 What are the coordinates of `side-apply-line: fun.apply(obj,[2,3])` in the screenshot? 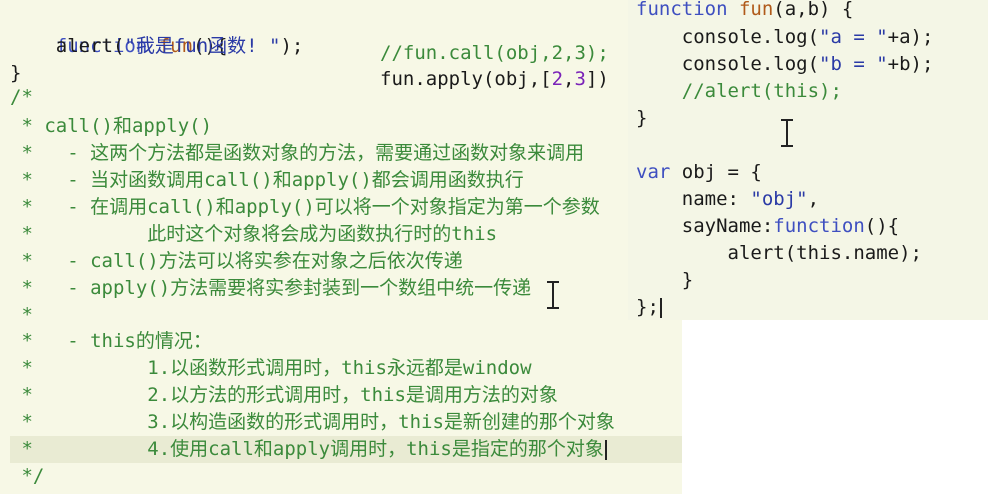 It's located at (494, 79).